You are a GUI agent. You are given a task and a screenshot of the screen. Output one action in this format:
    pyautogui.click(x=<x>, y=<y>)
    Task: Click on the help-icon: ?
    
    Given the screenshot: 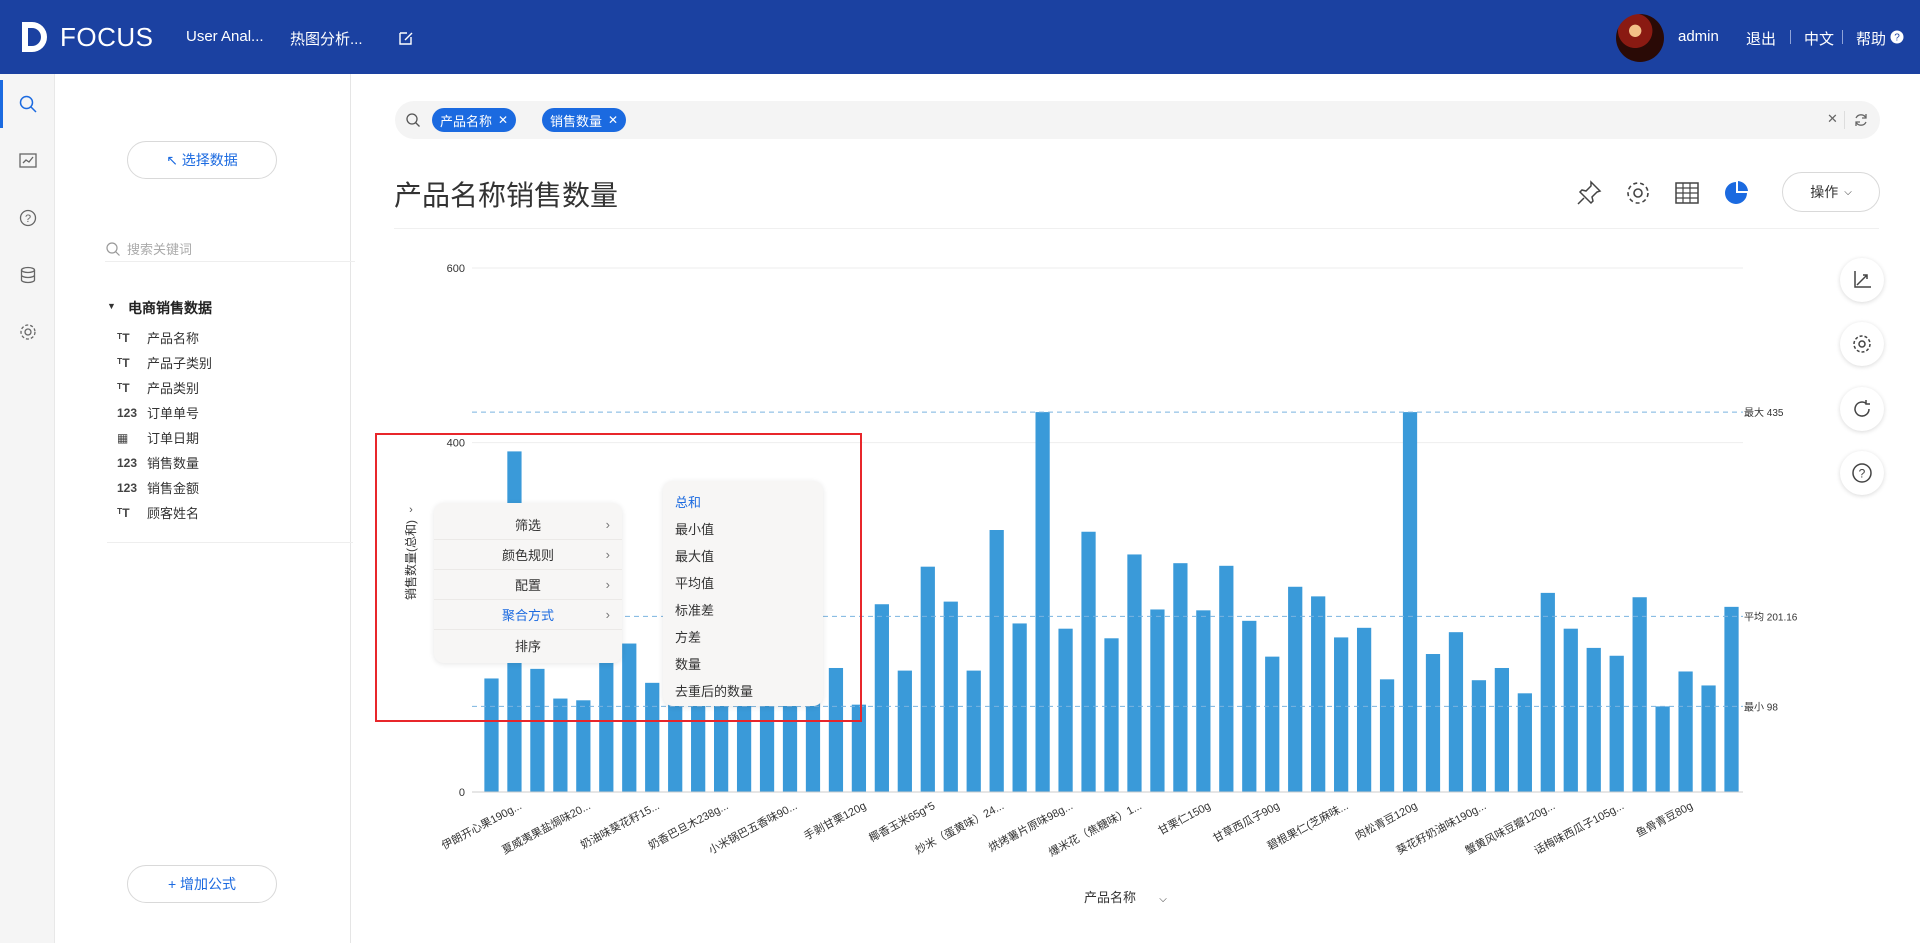 What is the action you would take?
    pyautogui.click(x=1897, y=37)
    